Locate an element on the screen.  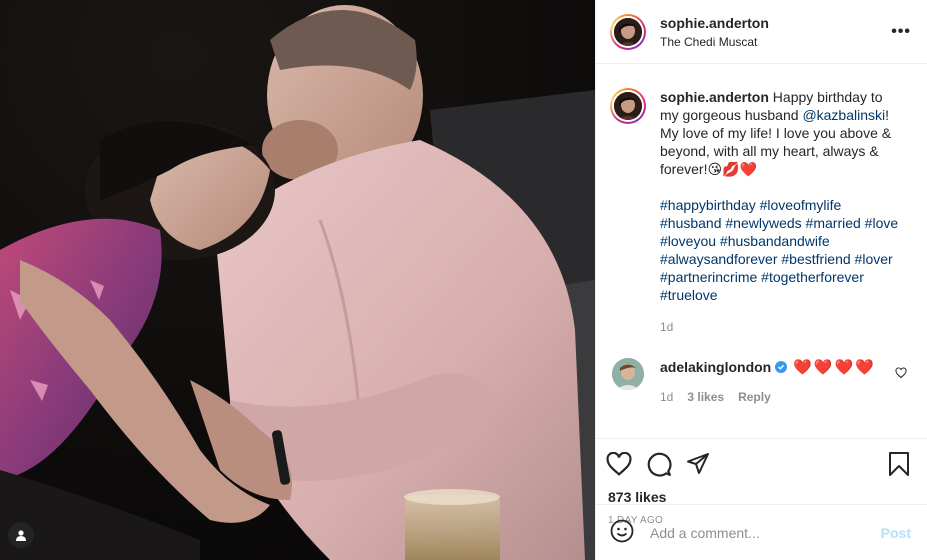
post-comment-button: Post is located at coordinates (896, 533).